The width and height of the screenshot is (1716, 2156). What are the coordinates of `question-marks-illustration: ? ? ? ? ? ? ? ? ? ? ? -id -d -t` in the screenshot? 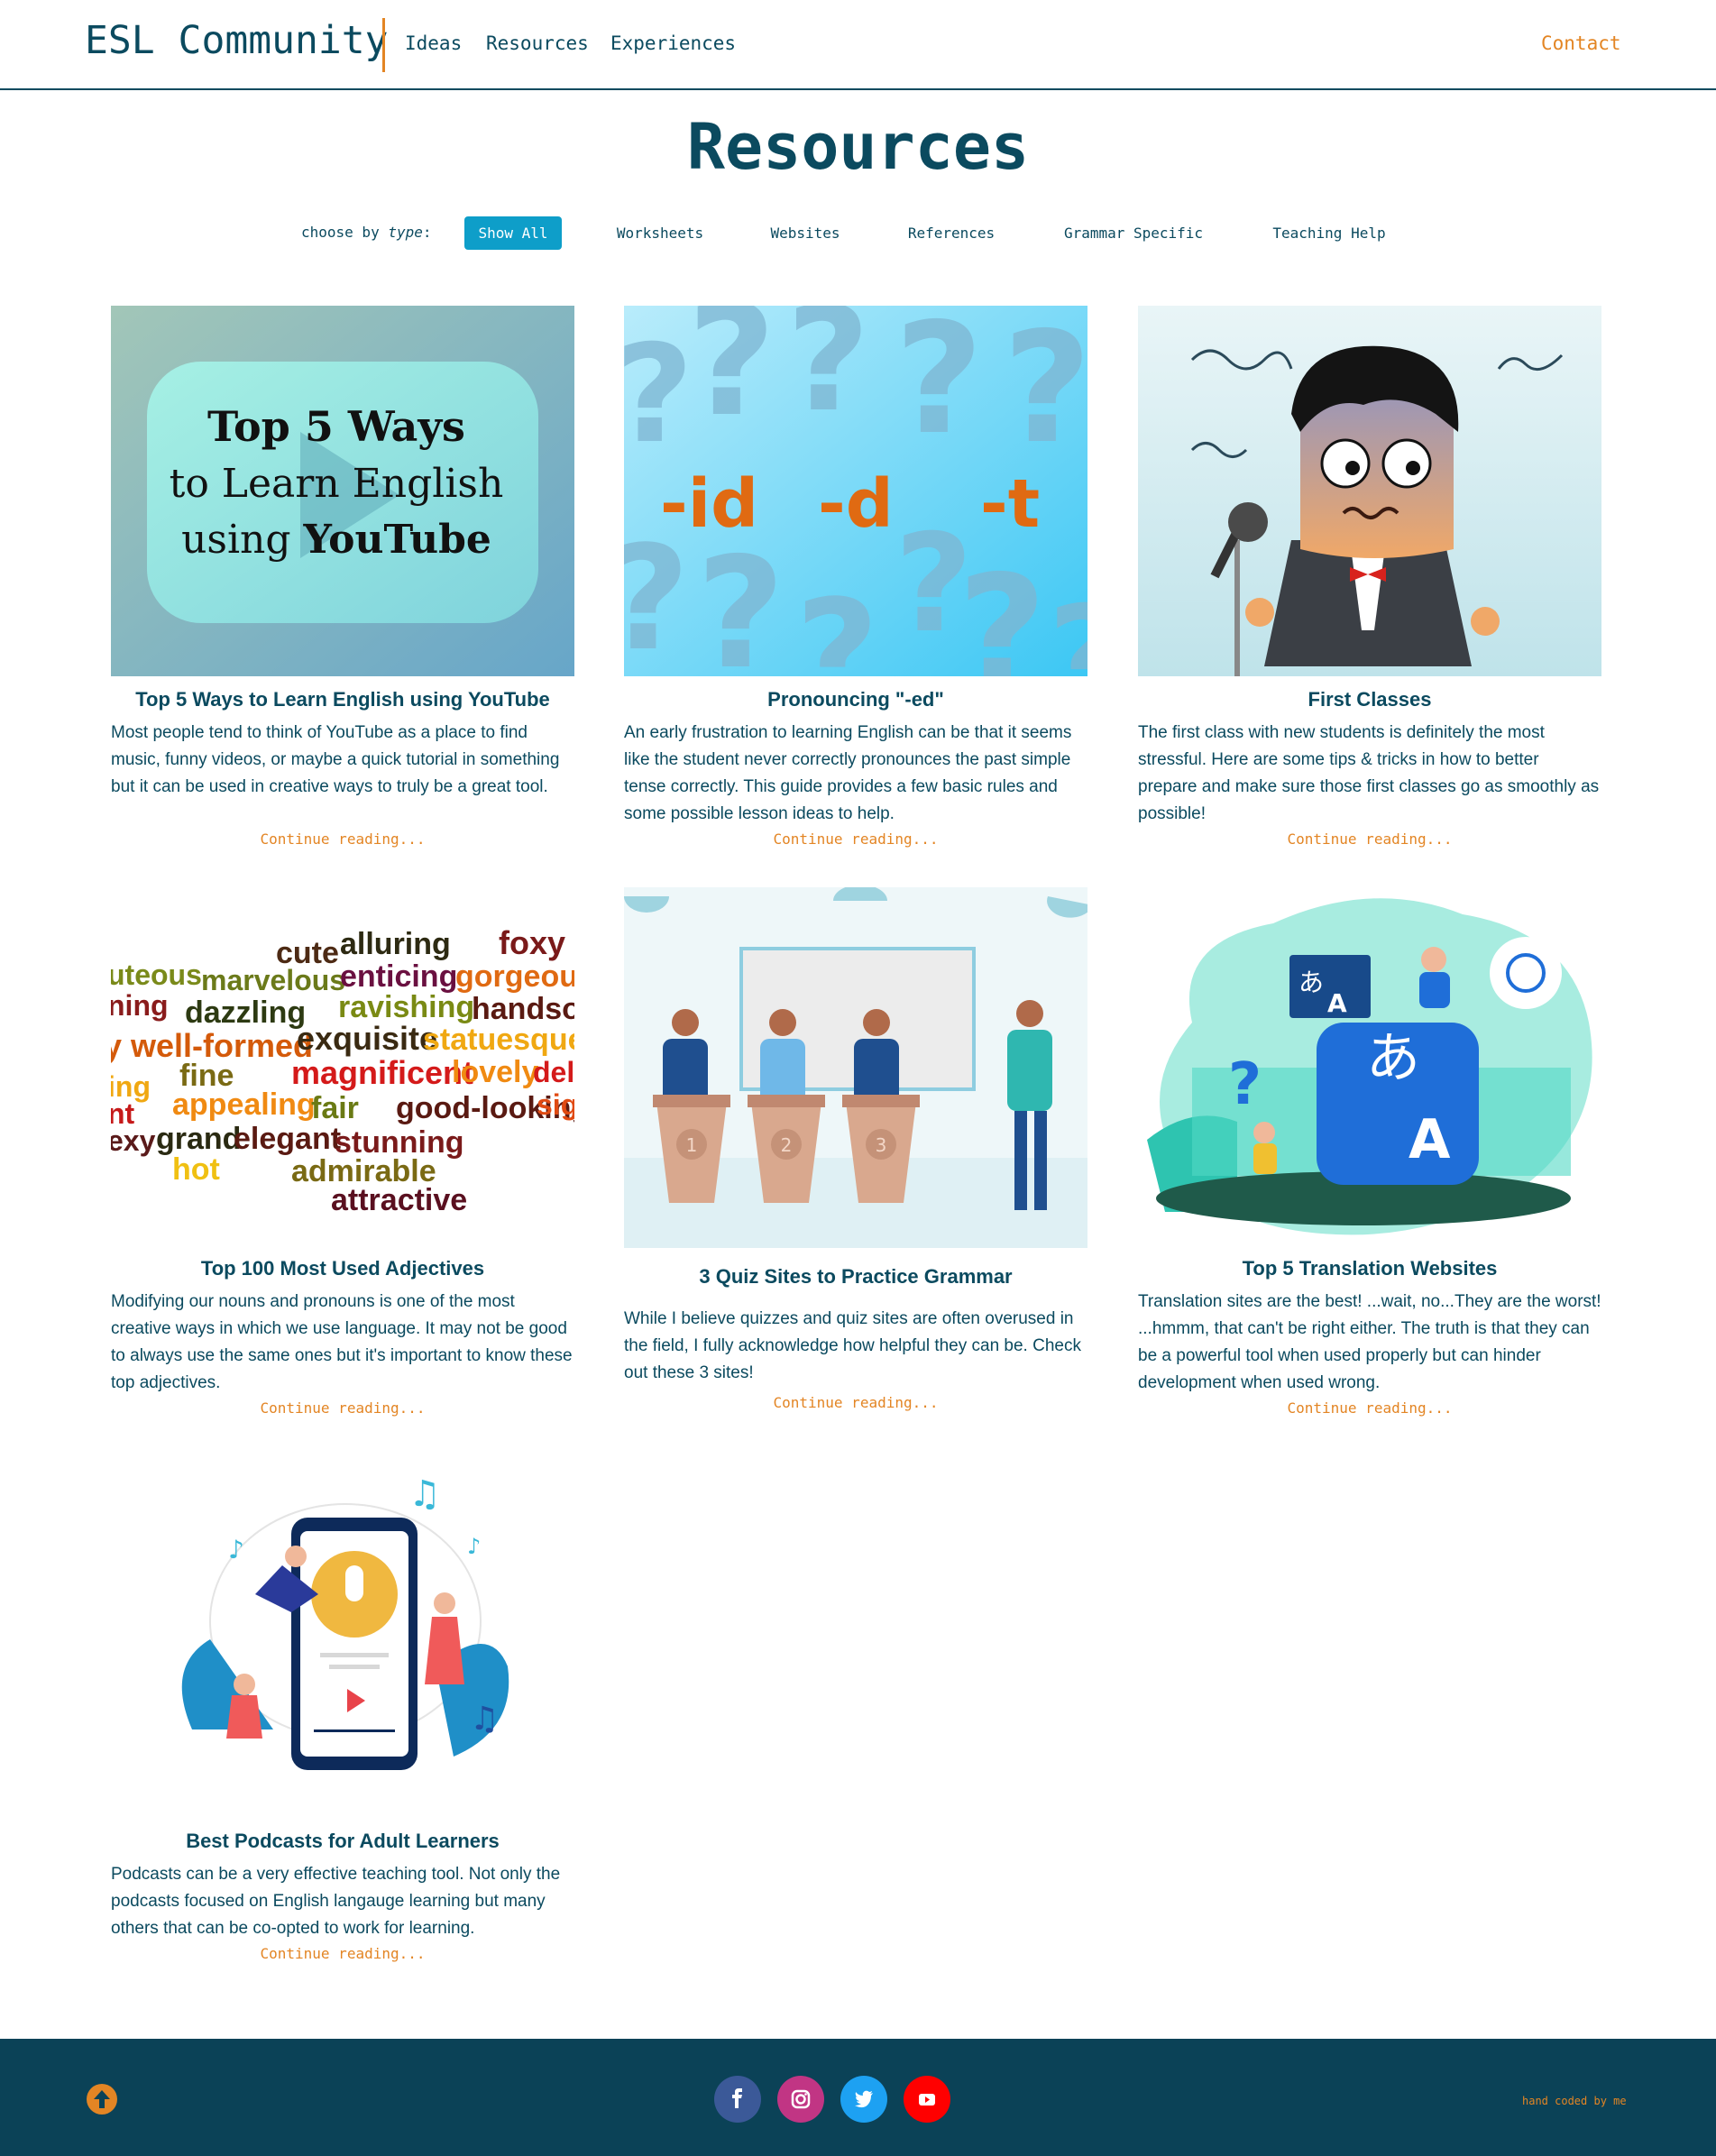 It's located at (856, 491).